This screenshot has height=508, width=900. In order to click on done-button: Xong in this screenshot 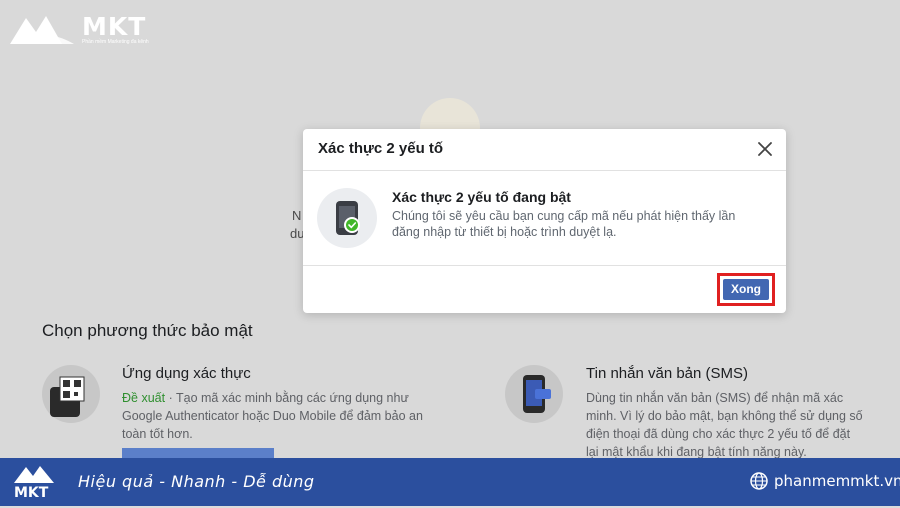, I will do `click(746, 289)`.